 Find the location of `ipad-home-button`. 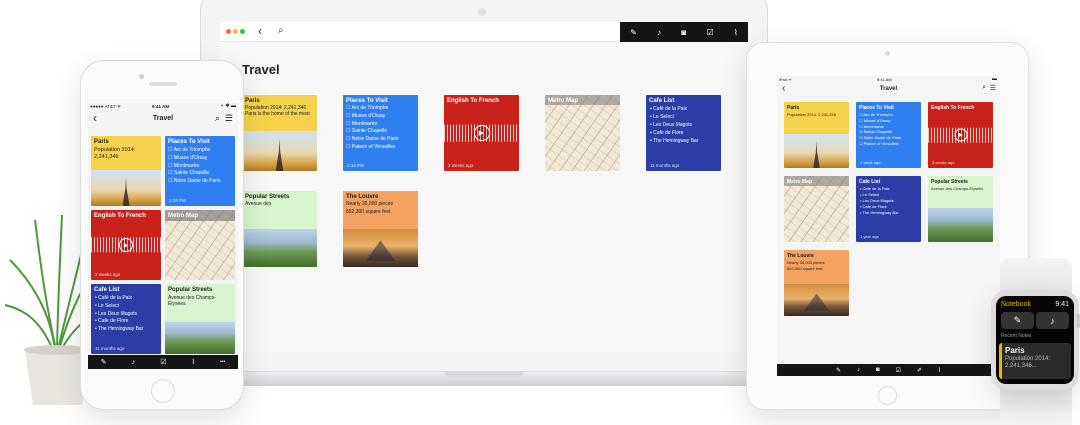

ipad-home-button is located at coordinates (887, 395).